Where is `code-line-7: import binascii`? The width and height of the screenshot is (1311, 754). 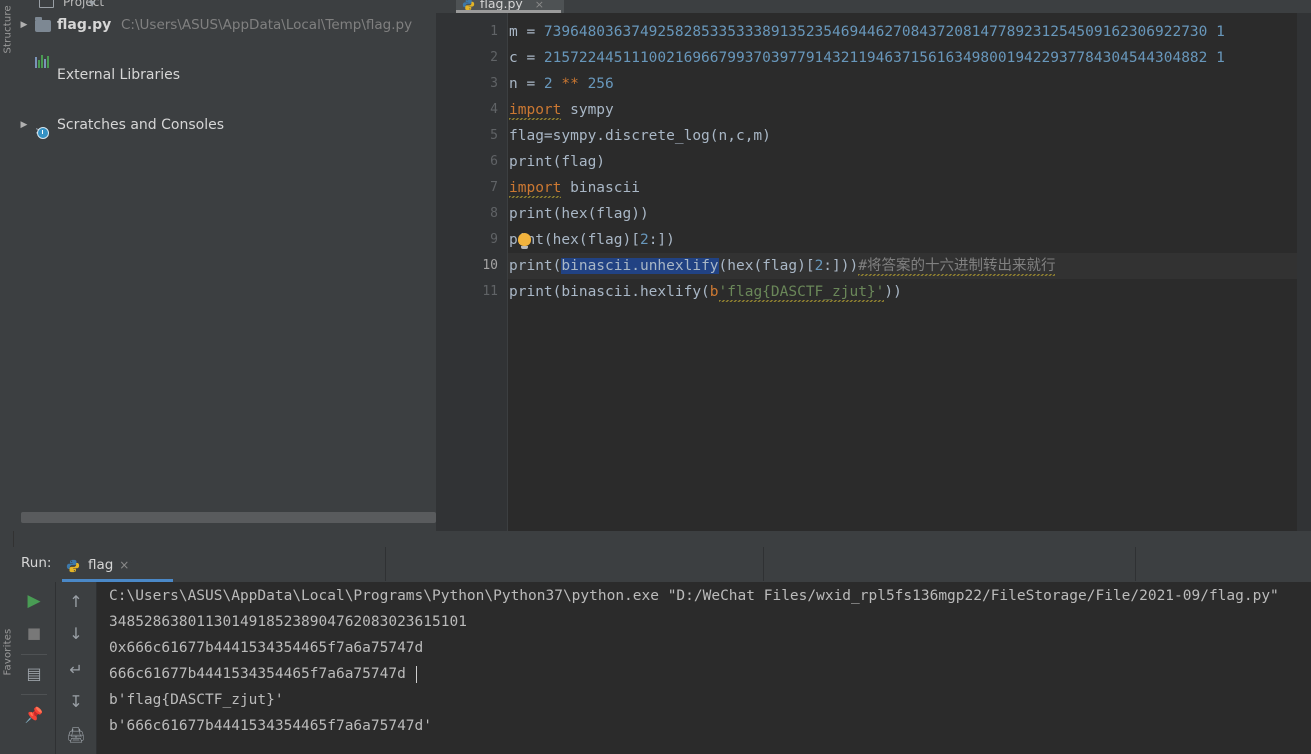
code-line-7: import binascii is located at coordinates (909, 188).